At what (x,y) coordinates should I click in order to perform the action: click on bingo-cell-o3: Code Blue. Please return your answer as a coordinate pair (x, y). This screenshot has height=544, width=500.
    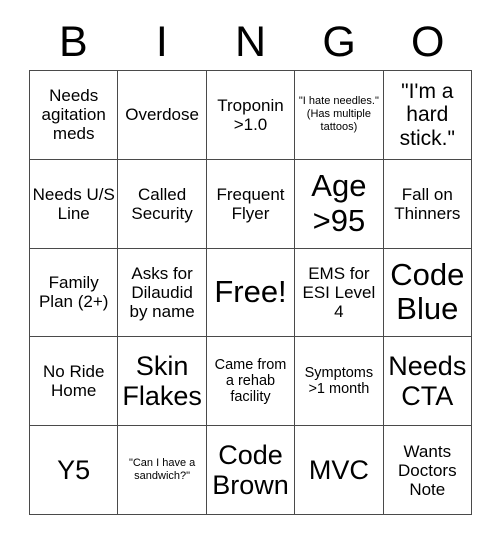
    Looking at the image, I should click on (427, 293).